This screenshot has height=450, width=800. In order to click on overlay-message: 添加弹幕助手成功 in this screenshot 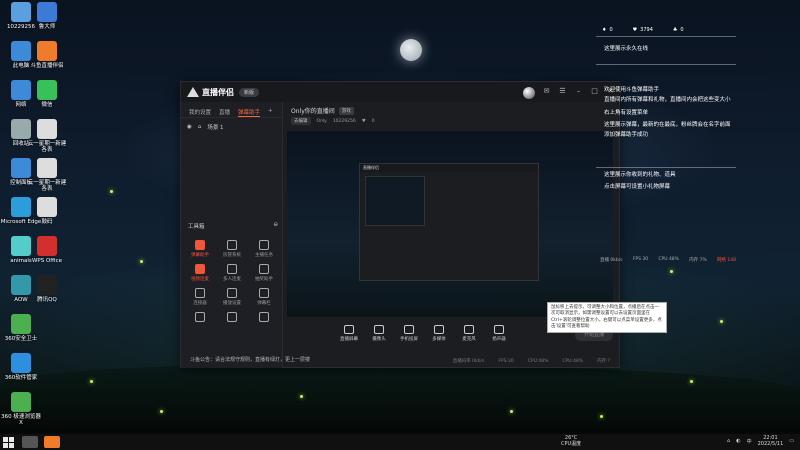, I will do `click(626, 135)`.